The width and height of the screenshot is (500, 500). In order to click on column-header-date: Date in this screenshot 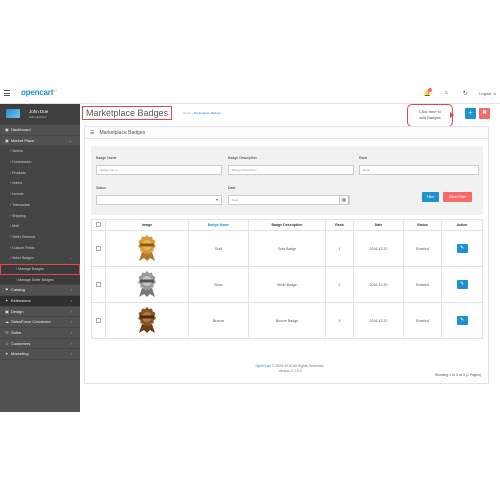, I will do `click(378, 225)`.